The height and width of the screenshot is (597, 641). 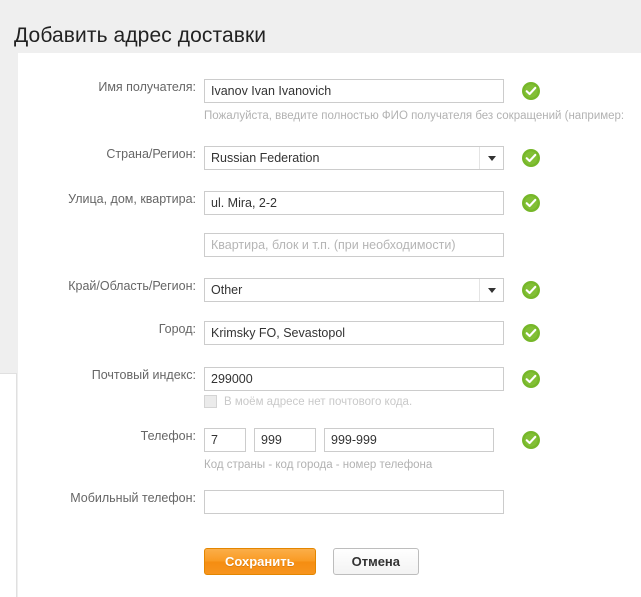 I want to click on phone-city-code-input, so click(x=285, y=440).